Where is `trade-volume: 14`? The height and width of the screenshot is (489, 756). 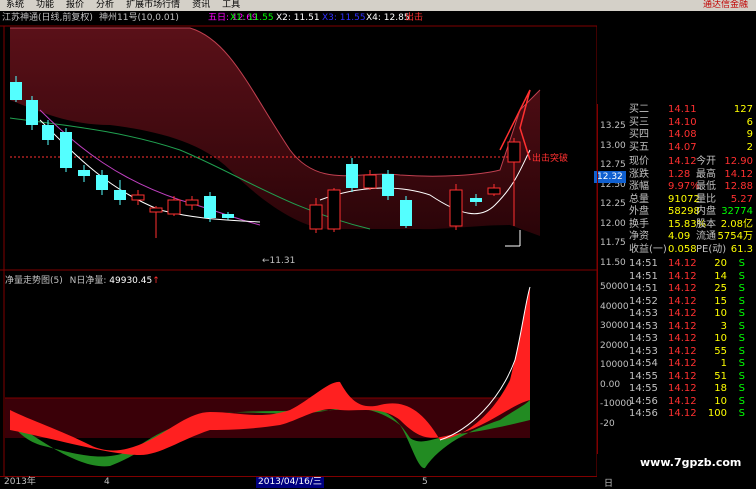 trade-volume: 14 is located at coordinates (720, 276).